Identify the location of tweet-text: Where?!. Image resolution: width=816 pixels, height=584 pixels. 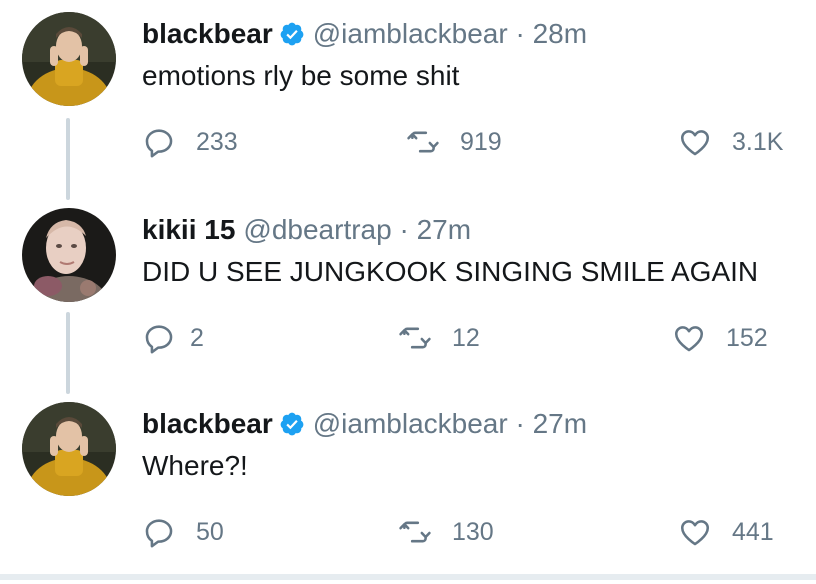
(195, 465).